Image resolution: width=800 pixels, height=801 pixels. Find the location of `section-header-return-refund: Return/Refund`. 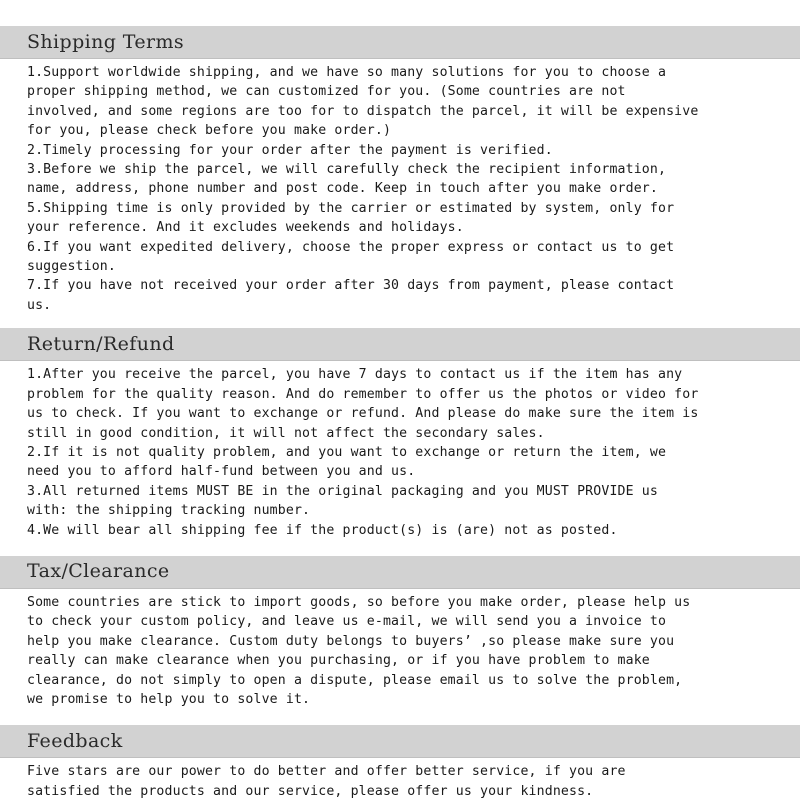

section-header-return-refund: Return/Refund is located at coordinates (400, 345).